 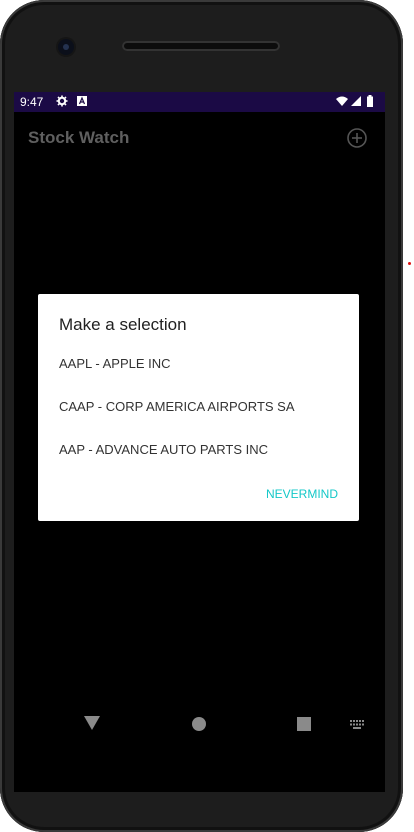 I want to click on status-bar: 9:47, so click(x=199, y=102).